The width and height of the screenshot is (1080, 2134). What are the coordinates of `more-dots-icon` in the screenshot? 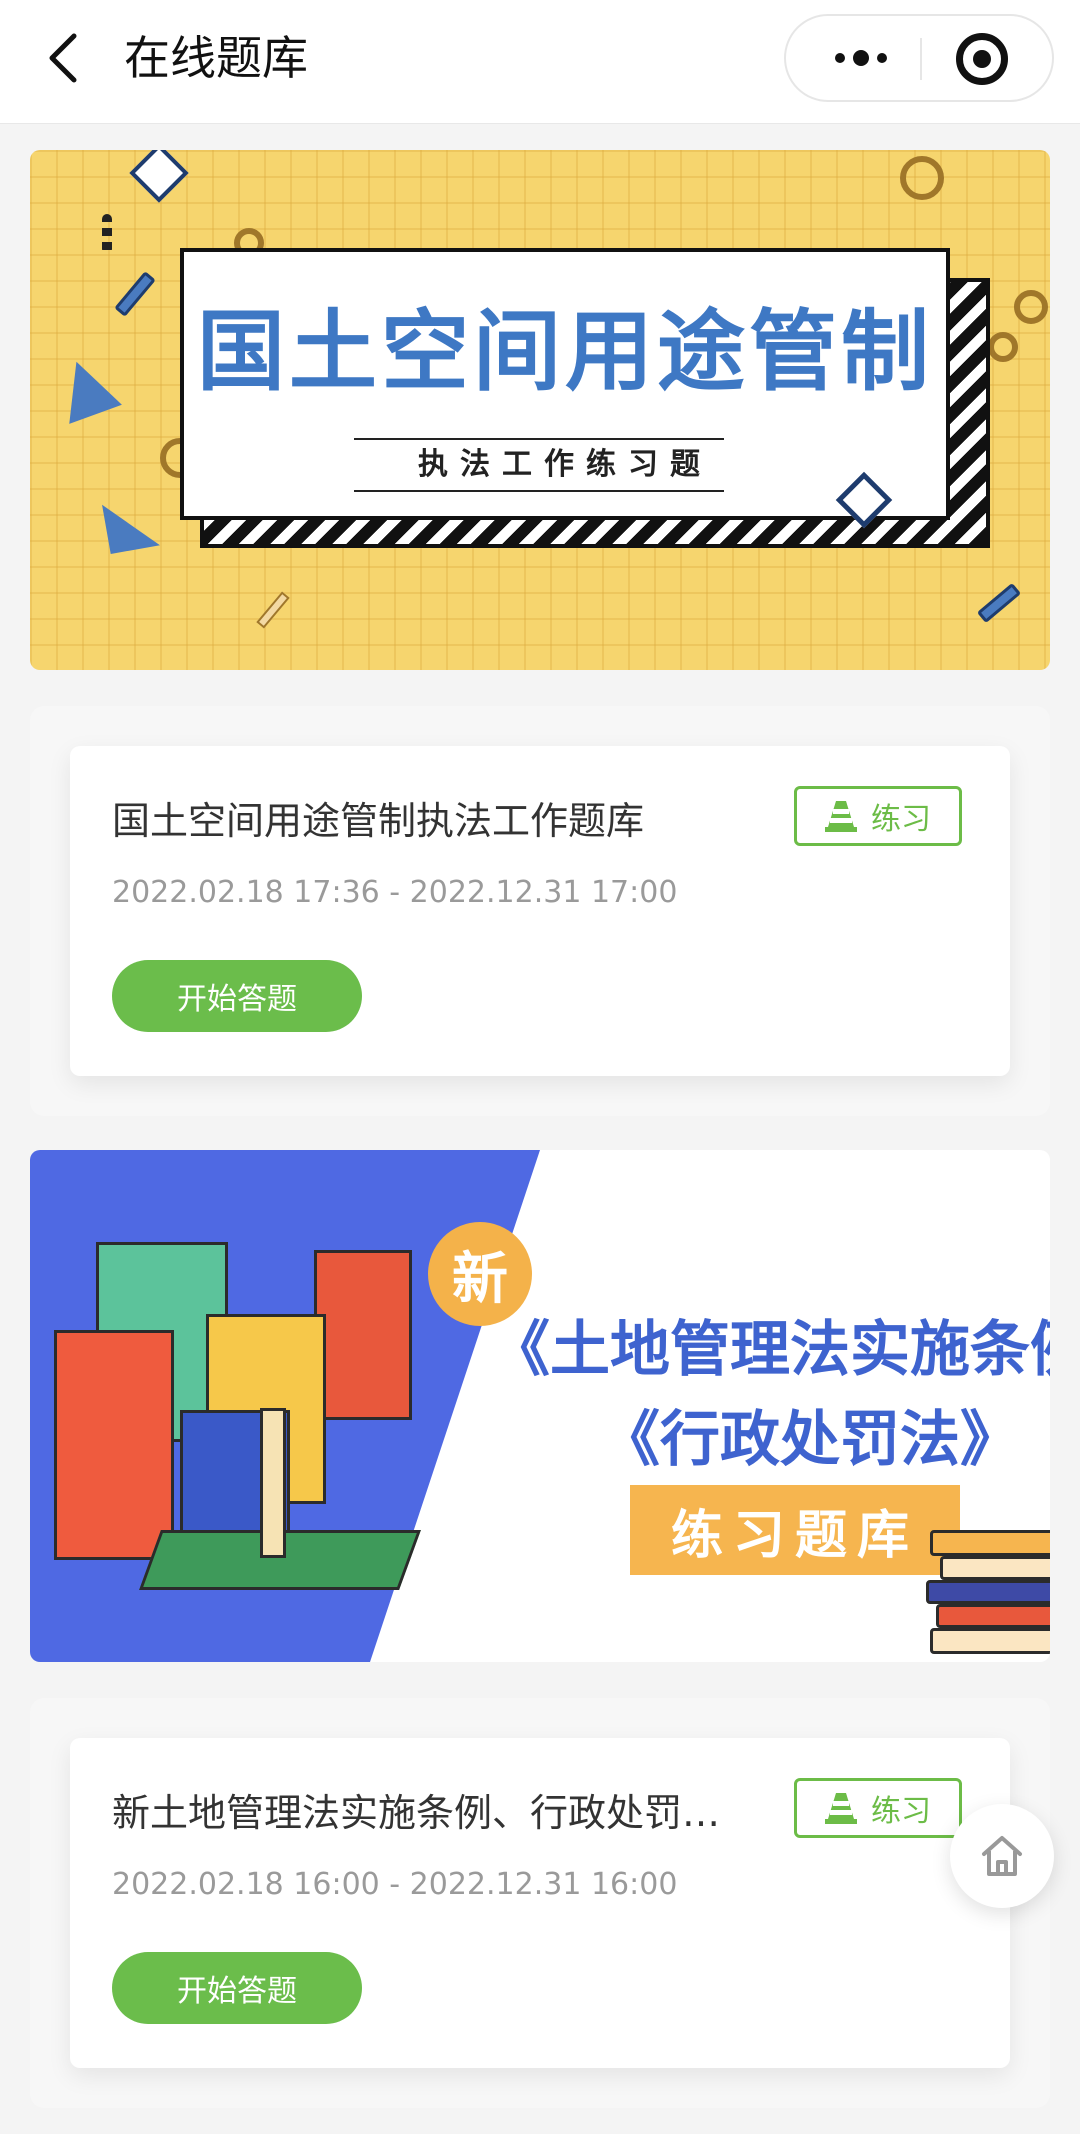 It's located at (861, 58).